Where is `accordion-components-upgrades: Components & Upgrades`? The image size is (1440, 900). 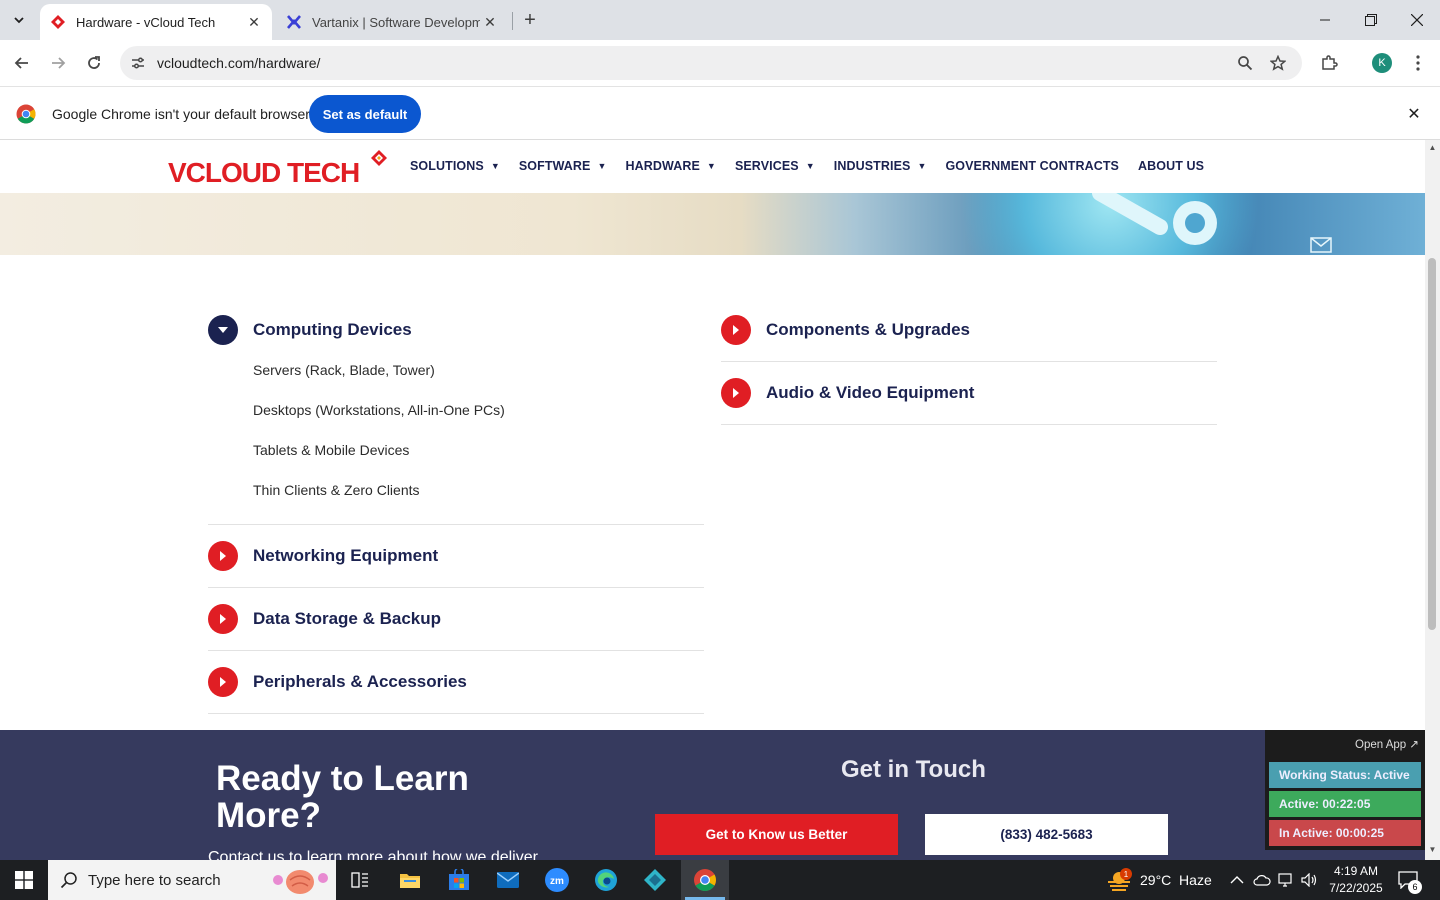
accordion-components-upgrades: Components & Upgrades is located at coordinates (969, 330).